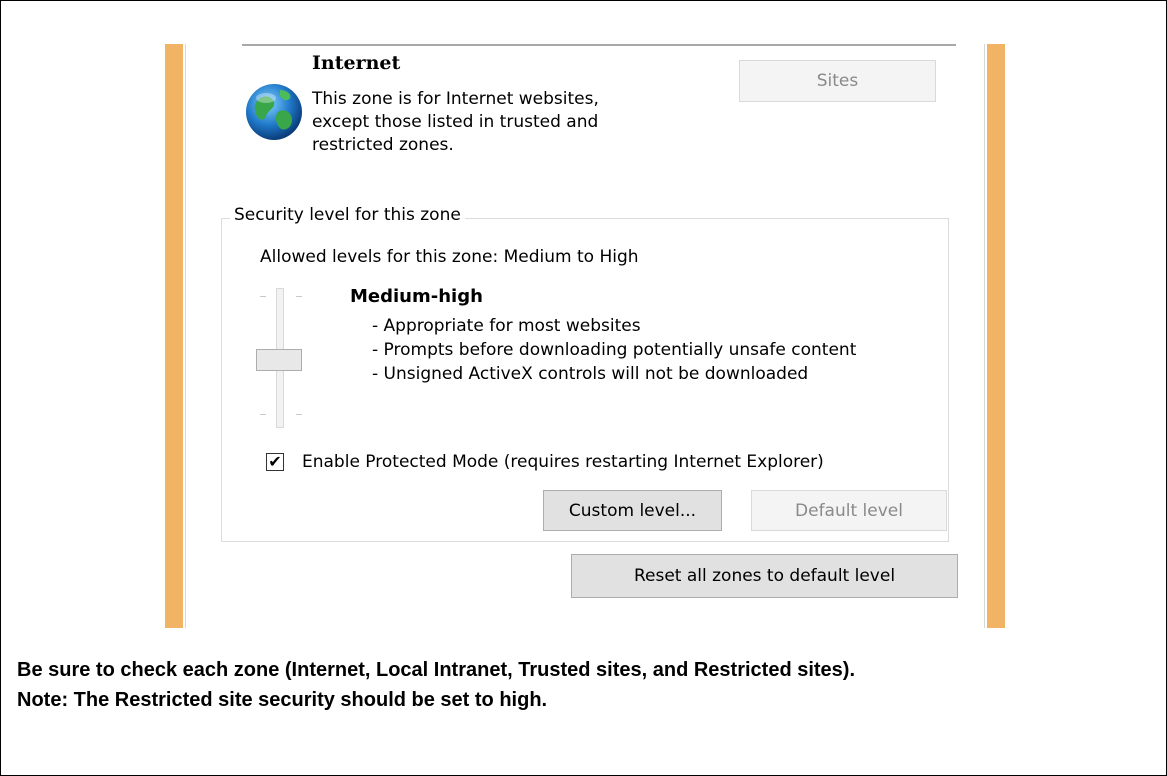 Image resolution: width=1167 pixels, height=776 pixels. I want to click on zone-description-line: except those listed in trusted and, so click(455, 122).